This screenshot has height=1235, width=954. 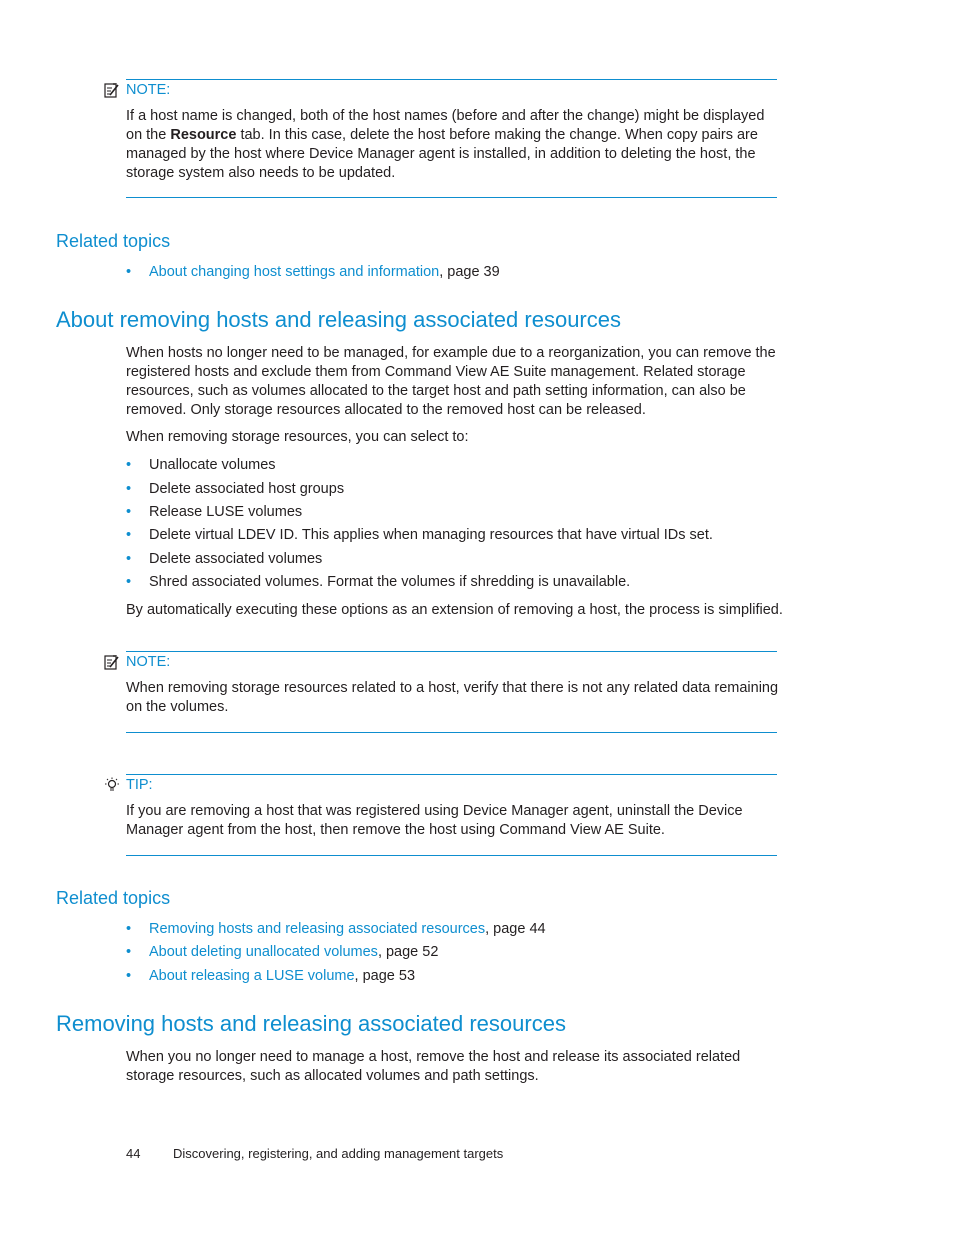 I want to click on resource-tab-name: Resource, so click(x=203, y=135).